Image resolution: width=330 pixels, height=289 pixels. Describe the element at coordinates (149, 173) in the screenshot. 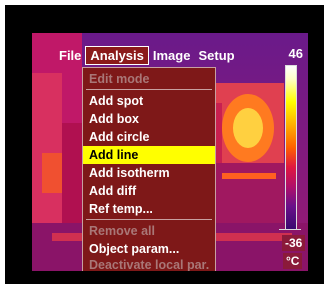

I see `menu-item-add-isotherm: Add isotherm` at that location.